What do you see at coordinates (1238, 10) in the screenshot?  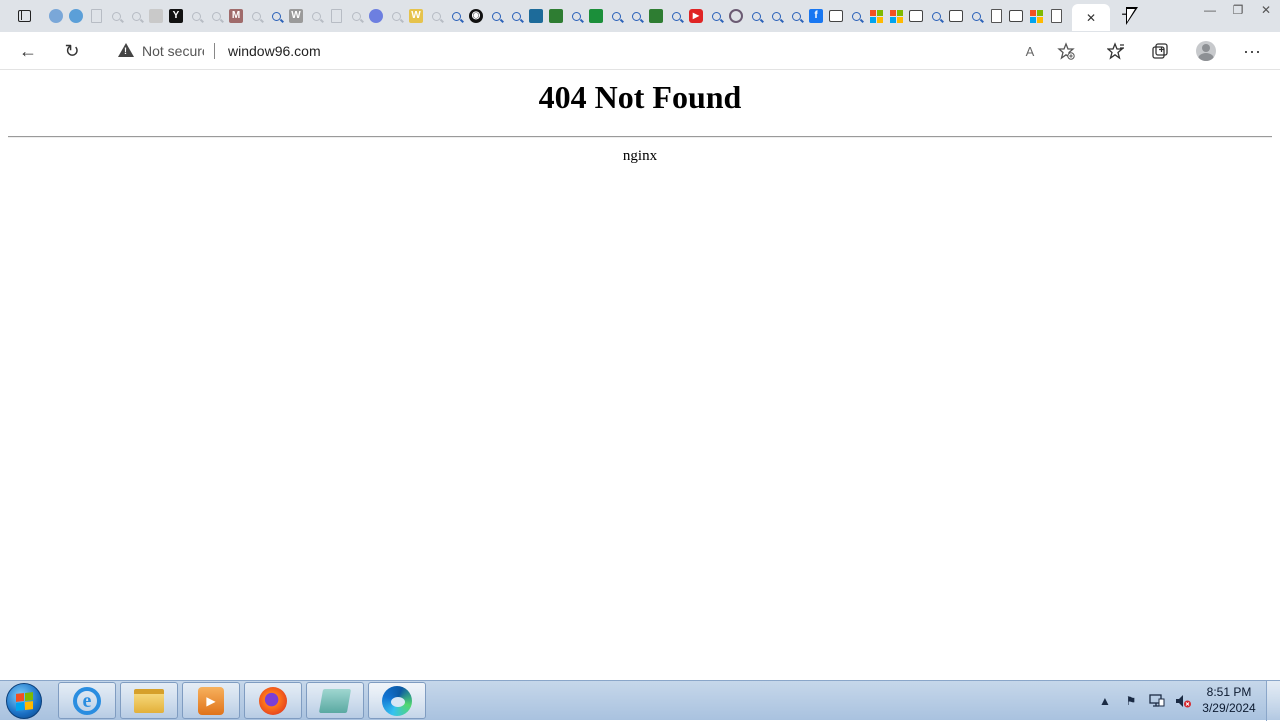 I see `restore-button: ❐` at bounding box center [1238, 10].